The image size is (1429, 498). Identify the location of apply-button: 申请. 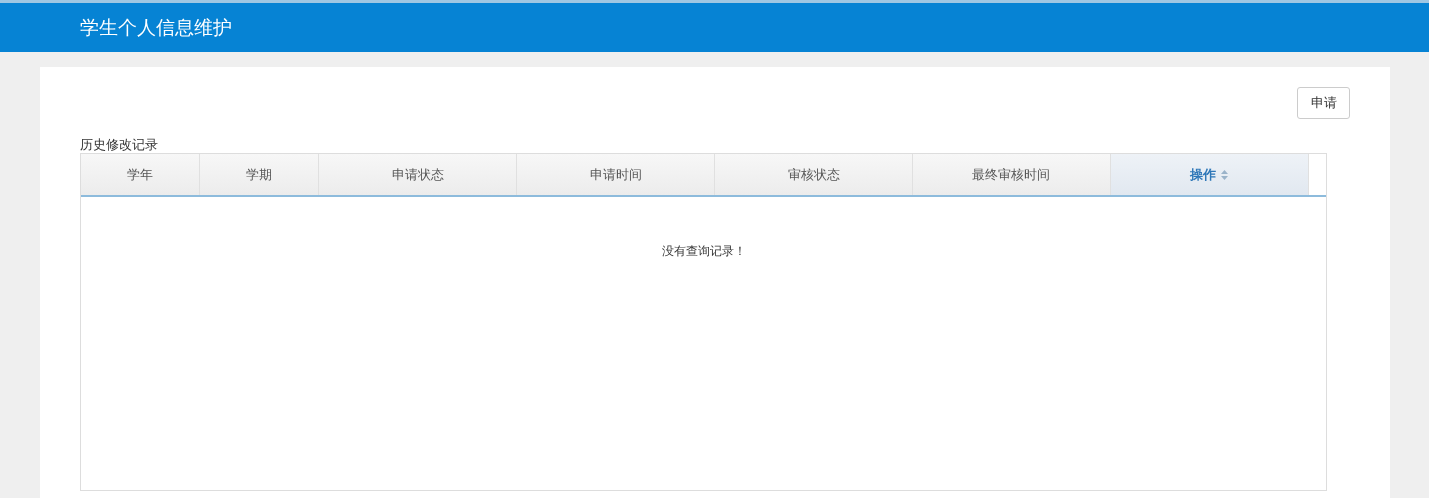
(1323, 103).